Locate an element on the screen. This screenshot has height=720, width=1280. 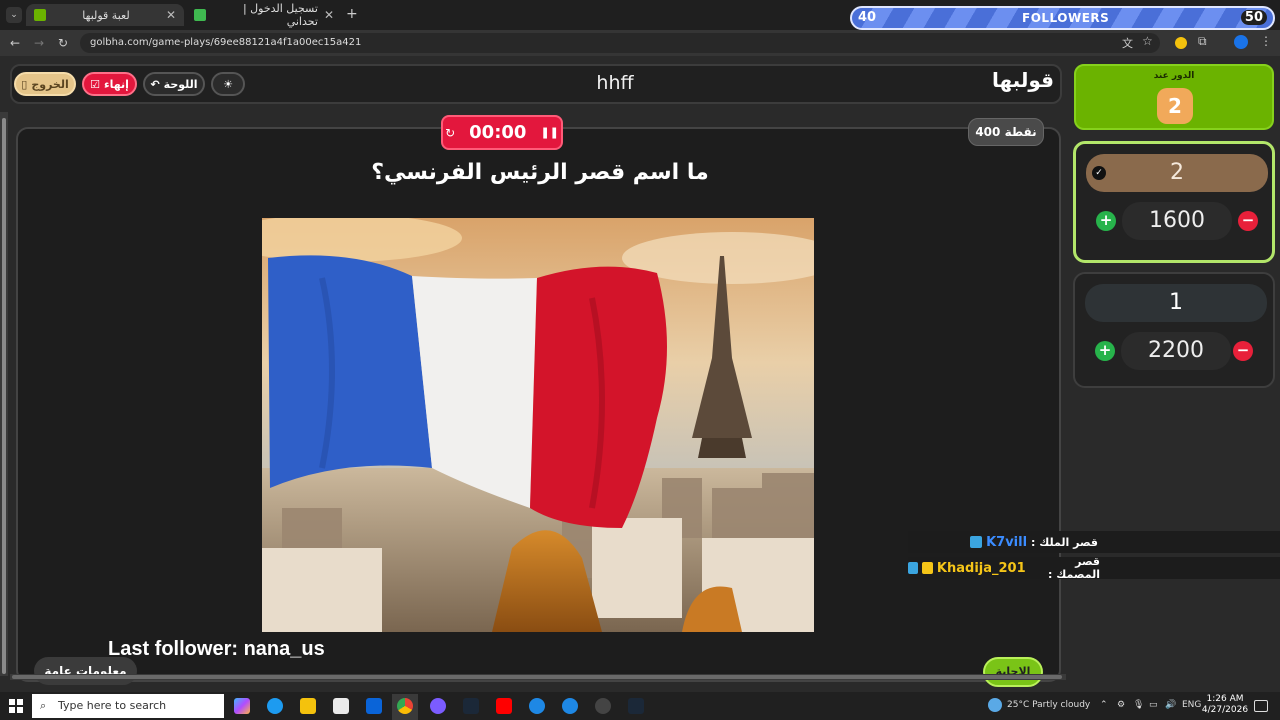
translate-icon: 文 is located at coordinates (1127, 43).